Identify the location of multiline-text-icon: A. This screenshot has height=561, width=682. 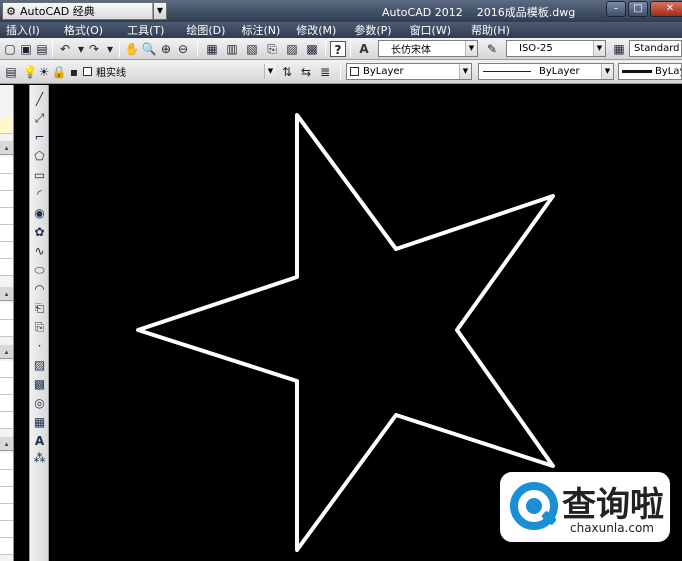
(39, 441).